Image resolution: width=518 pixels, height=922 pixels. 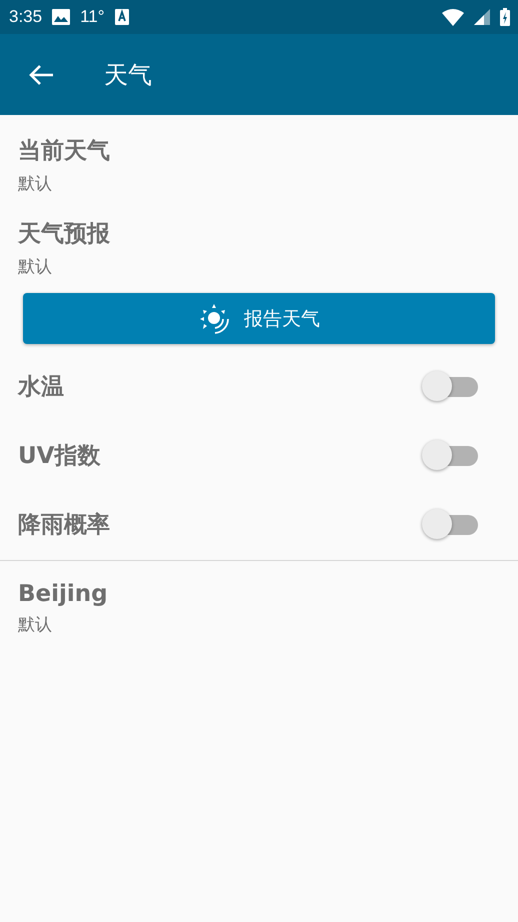 What do you see at coordinates (92, 17) in the screenshot?
I see `temperature: 11°` at bounding box center [92, 17].